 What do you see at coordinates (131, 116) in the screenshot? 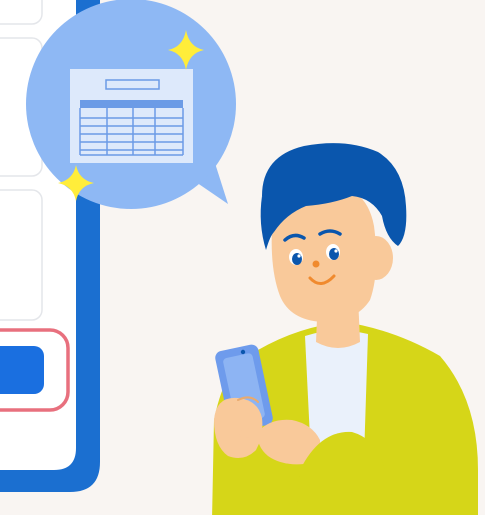
I see `spreadsheet-document-icon` at bounding box center [131, 116].